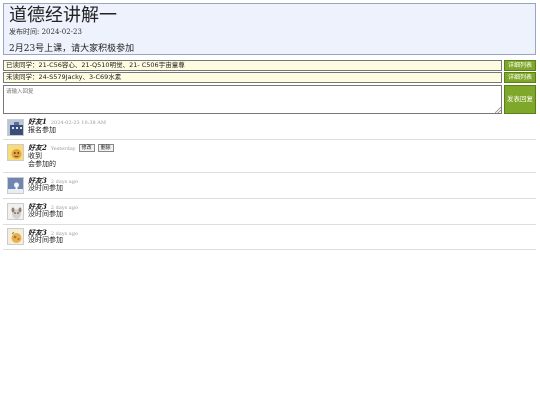 Image resolution: width=540 pixels, height=405 pixels. I want to click on comment-item: 好友1 2024-02-23 10:38 AM 报名参加, so click(269, 127).